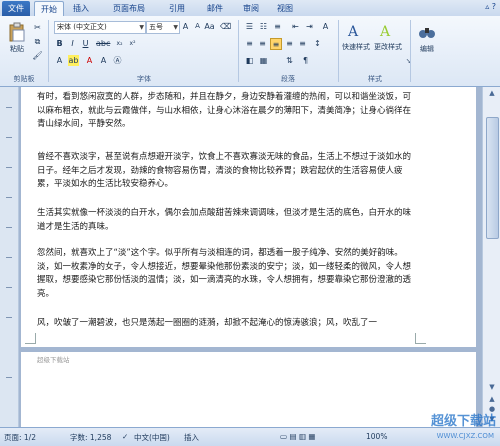 The width and height of the screenshot is (500, 446). I want to click on styles-group-label: 样式, so click(375, 79).